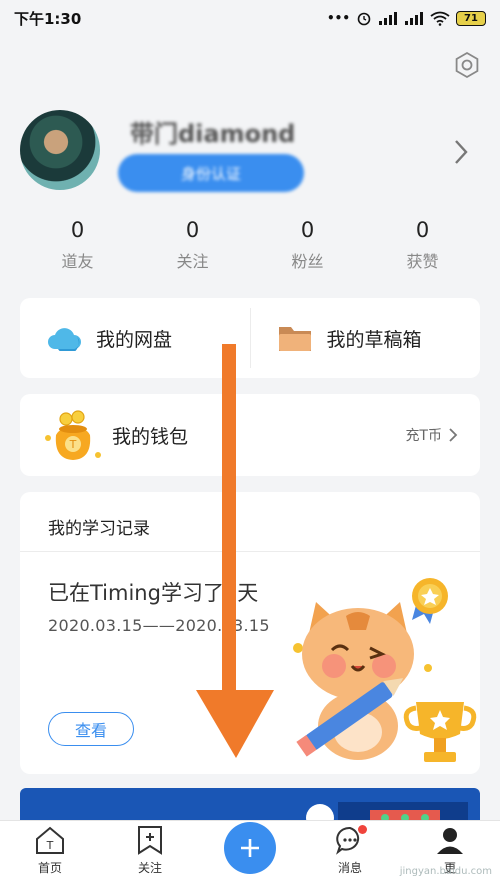 The image size is (500, 879). Describe the element at coordinates (350, 850) in the screenshot. I see `tab-messages: 消息` at that location.